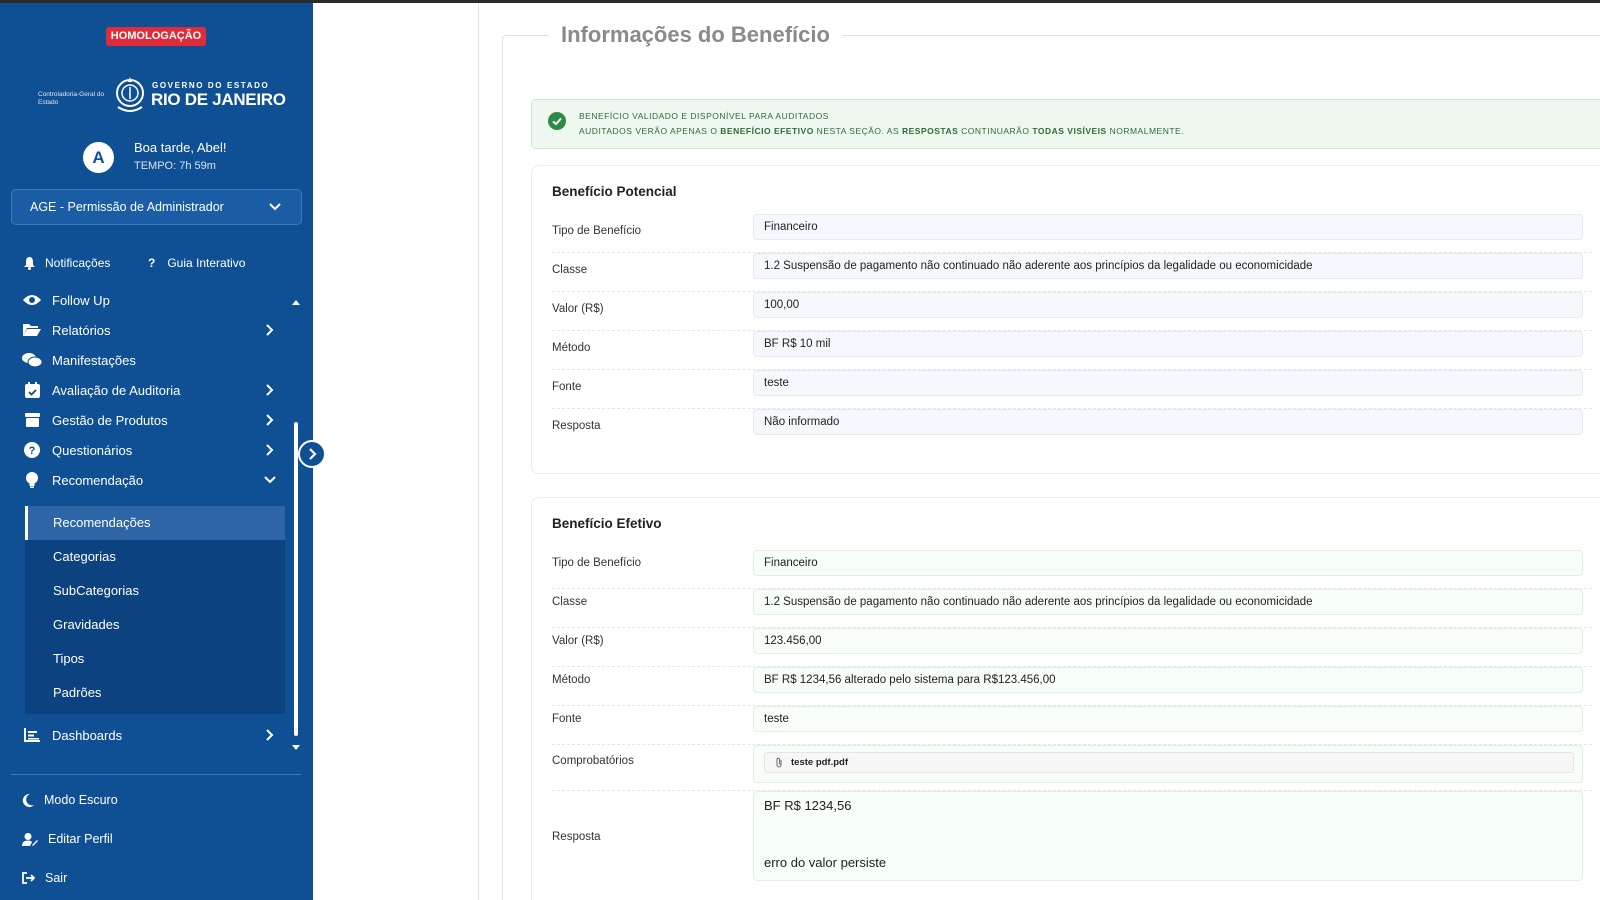 This screenshot has width=1600, height=900. I want to click on effective-type-row: Tipo de Benefício Financeiro, so click(1072, 569).